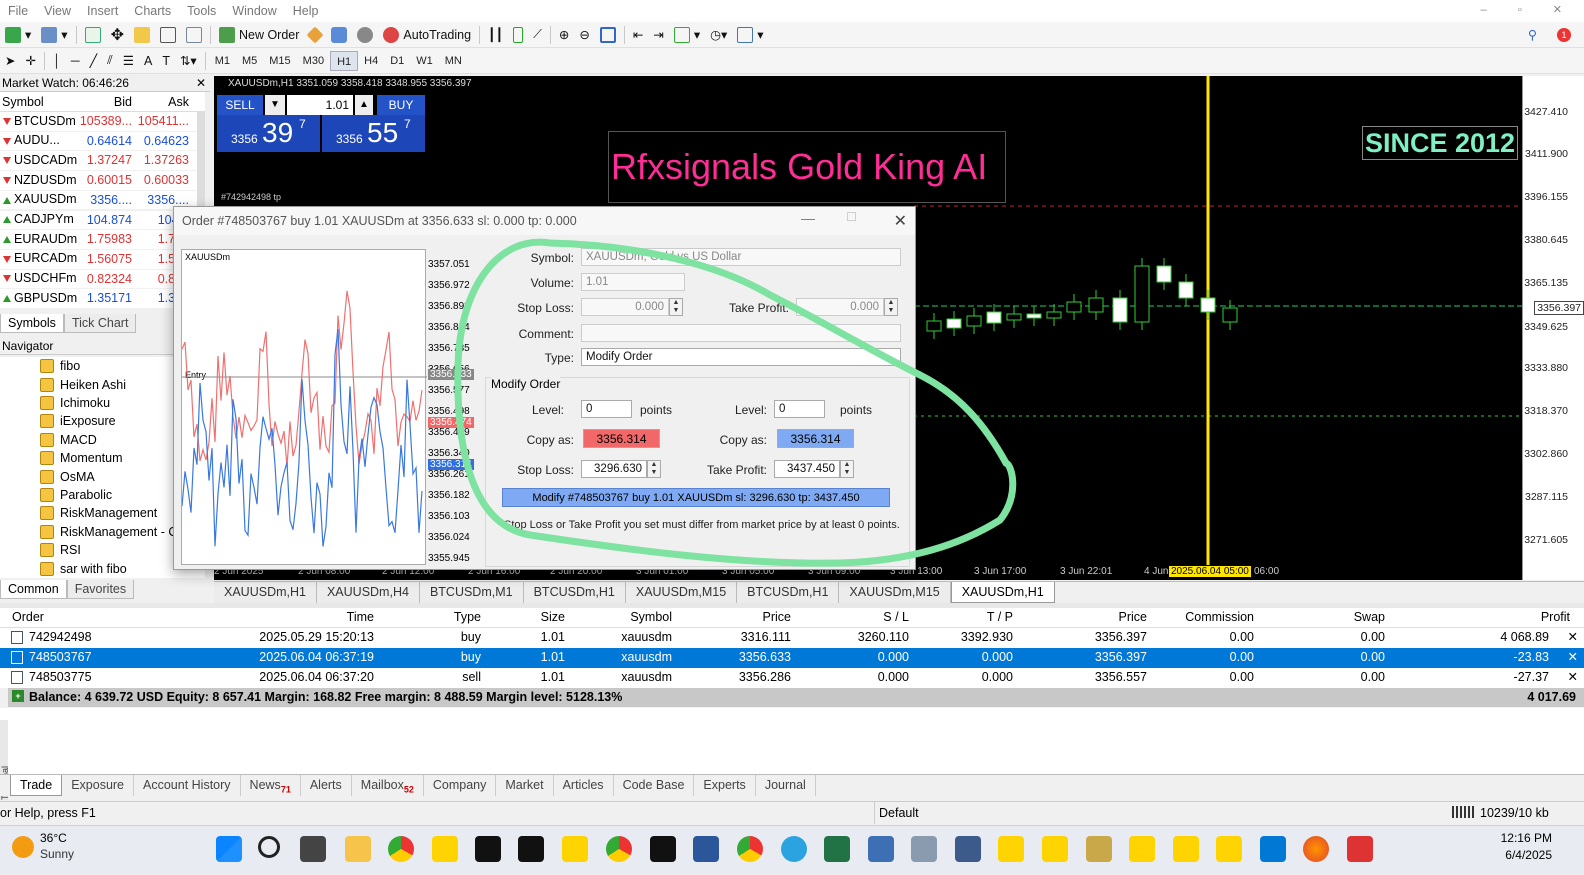 This screenshot has width=1584, height=875. What do you see at coordinates (313, 61) in the screenshot?
I see `tf-m30: M30` at bounding box center [313, 61].